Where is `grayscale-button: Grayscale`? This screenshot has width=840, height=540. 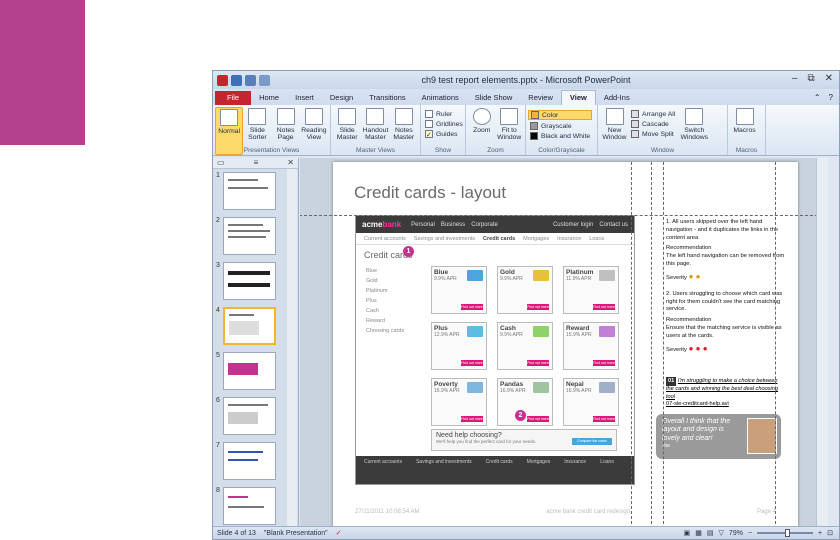 grayscale-button: Grayscale is located at coordinates (560, 126).